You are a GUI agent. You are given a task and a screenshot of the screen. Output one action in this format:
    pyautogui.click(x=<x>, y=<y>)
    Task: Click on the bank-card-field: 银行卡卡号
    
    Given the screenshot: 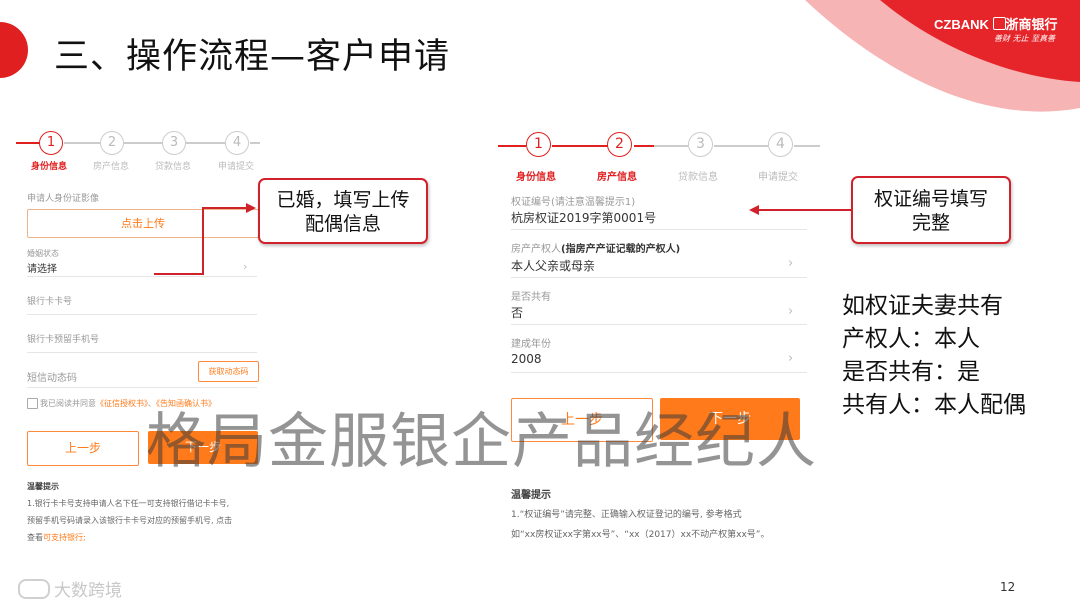 What is the action you would take?
    pyautogui.click(x=49, y=300)
    